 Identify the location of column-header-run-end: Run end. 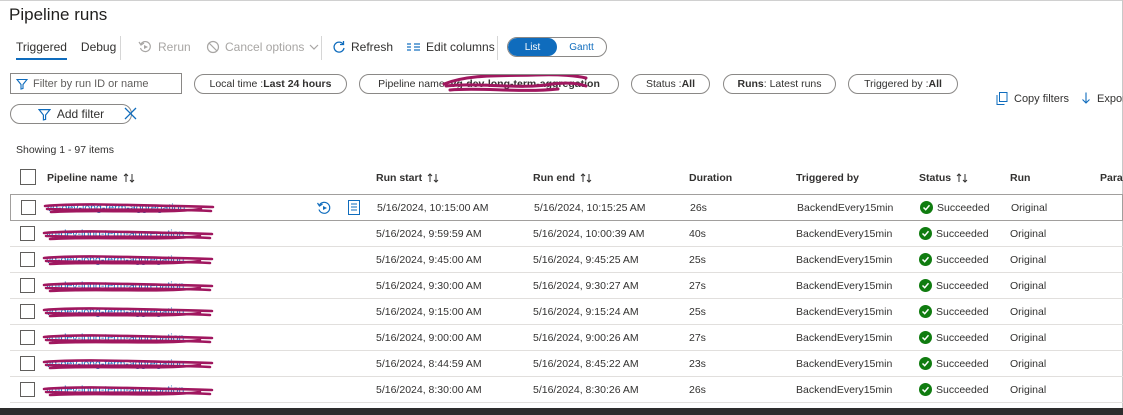
(562, 178).